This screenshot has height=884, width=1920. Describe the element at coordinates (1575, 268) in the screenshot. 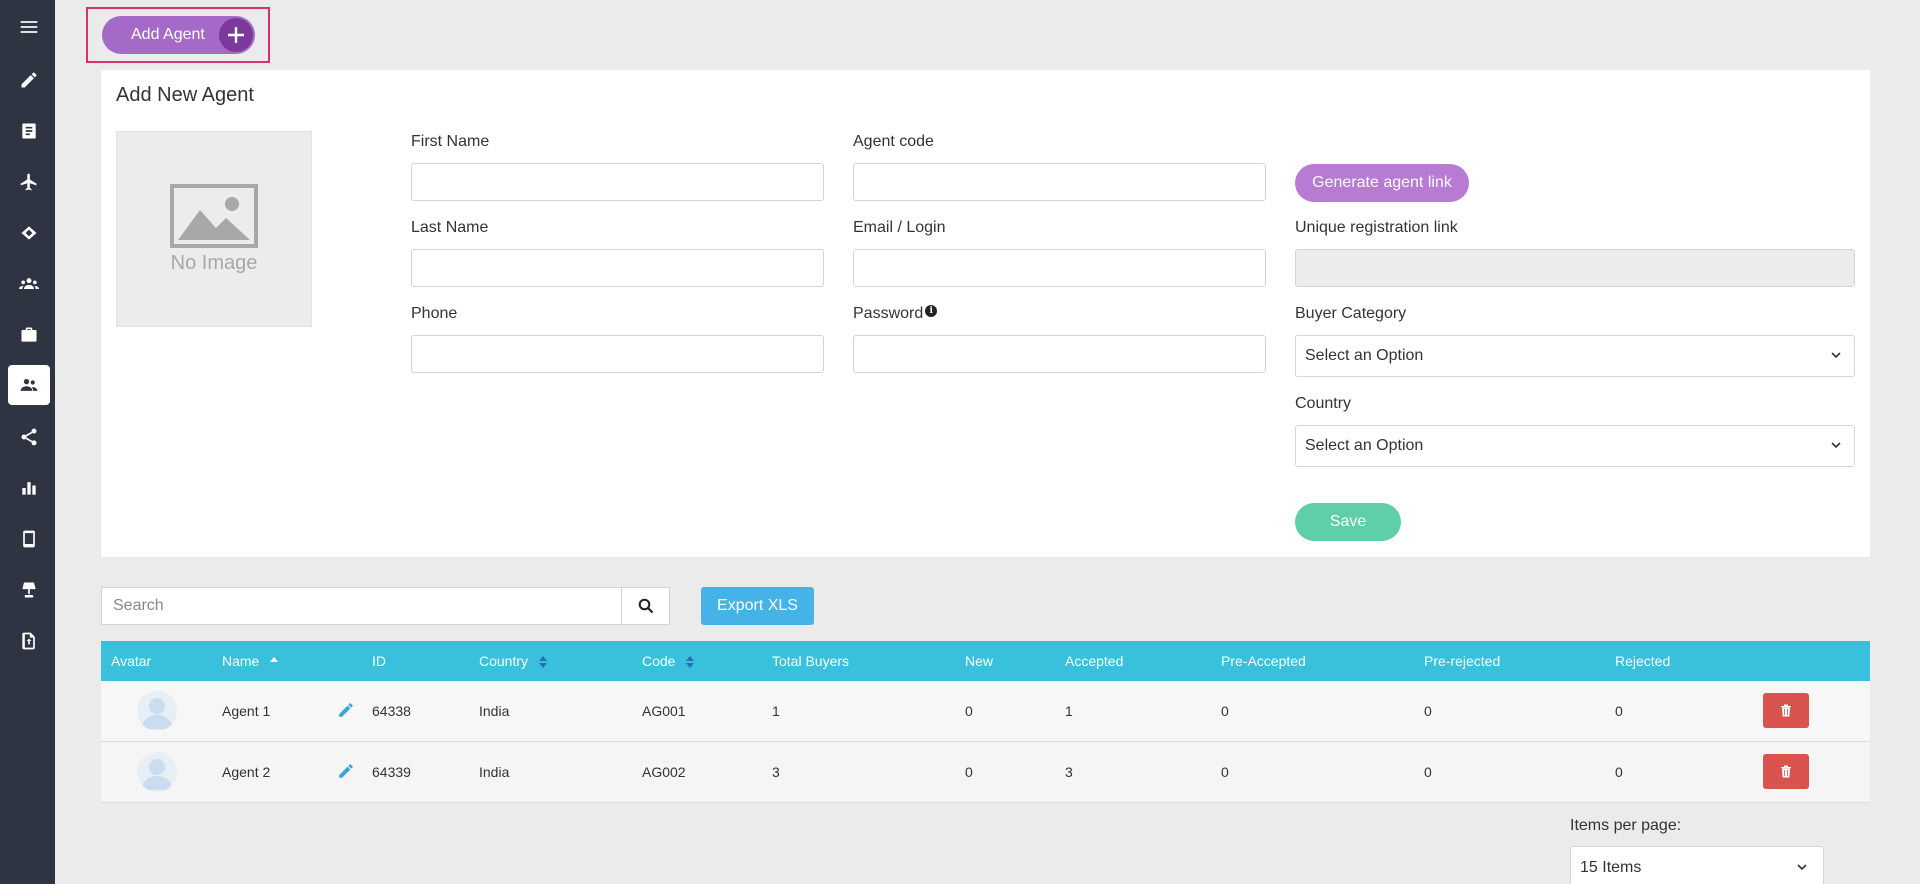

I see `unique-link-field` at that location.